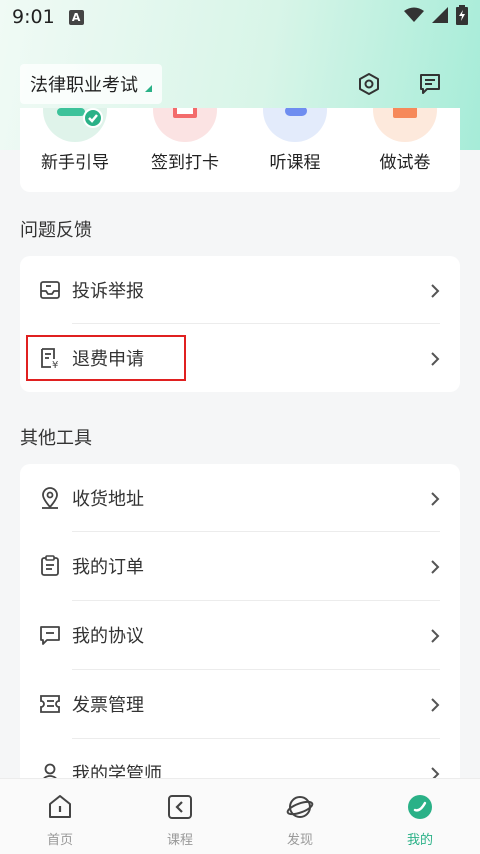  I want to click on battery-icon, so click(462, 17).